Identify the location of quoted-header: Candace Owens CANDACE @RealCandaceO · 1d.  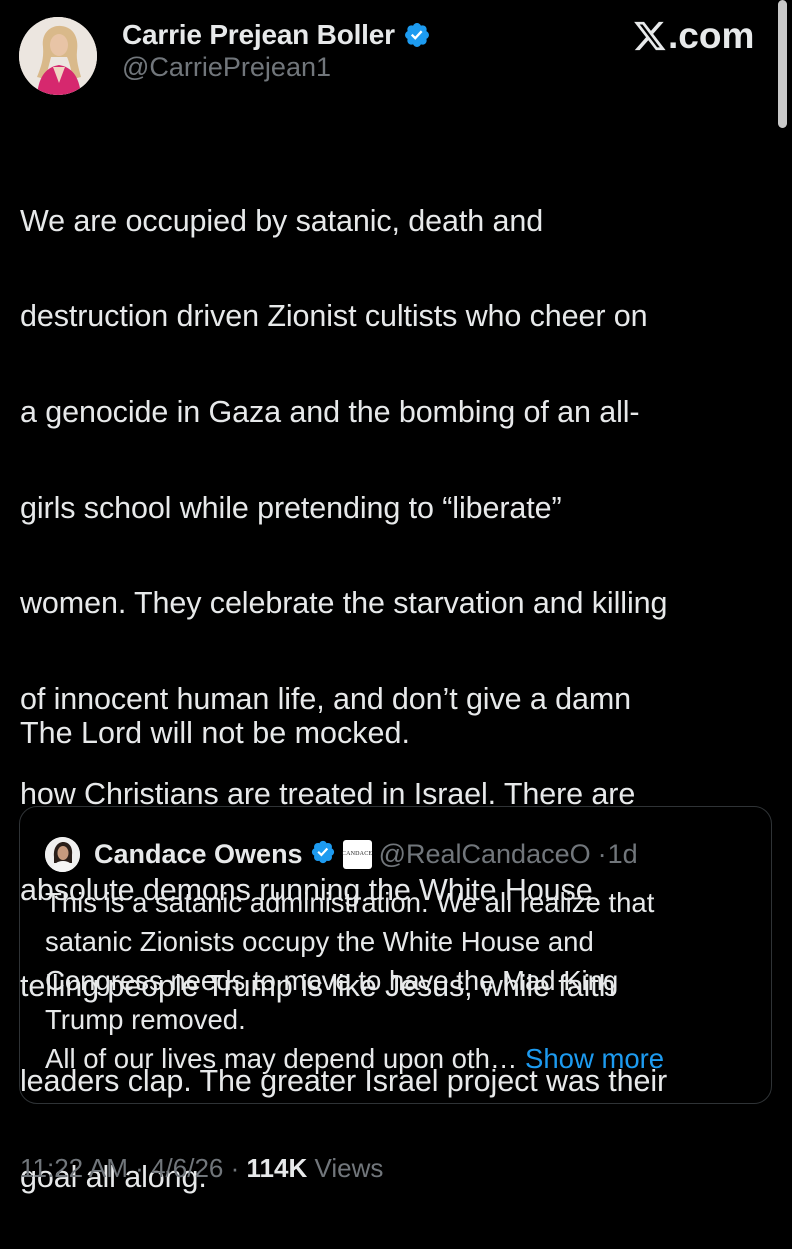
(366, 854).